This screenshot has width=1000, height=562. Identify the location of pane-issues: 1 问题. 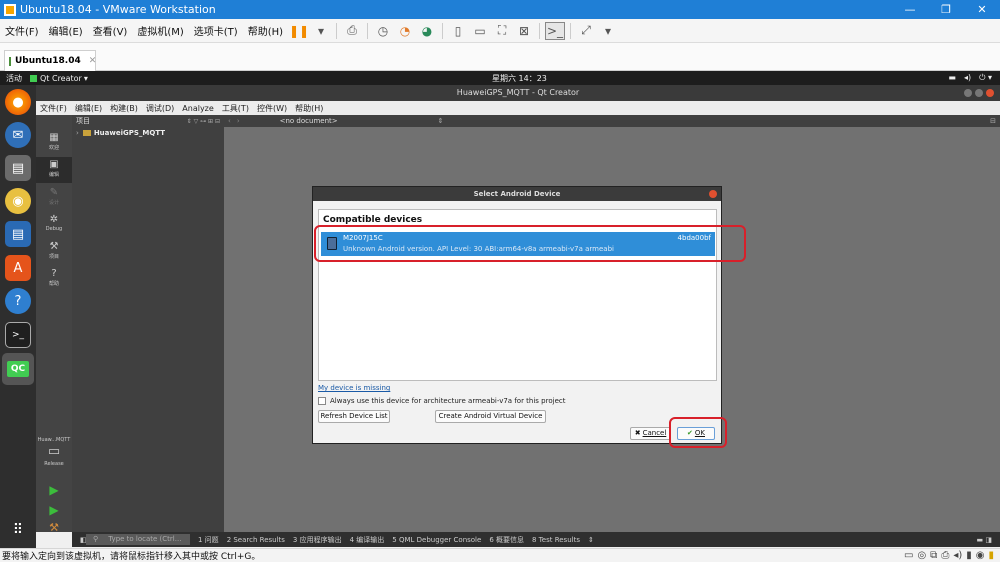
(208, 540).